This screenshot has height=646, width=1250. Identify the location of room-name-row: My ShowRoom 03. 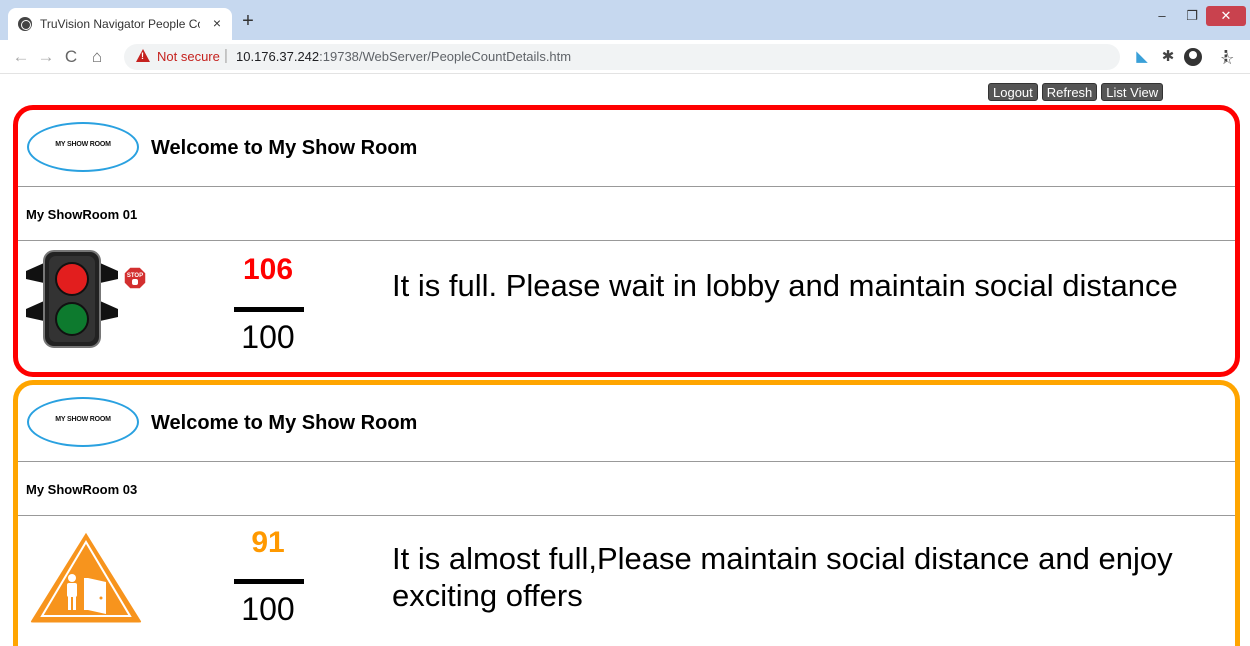
(626, 489).